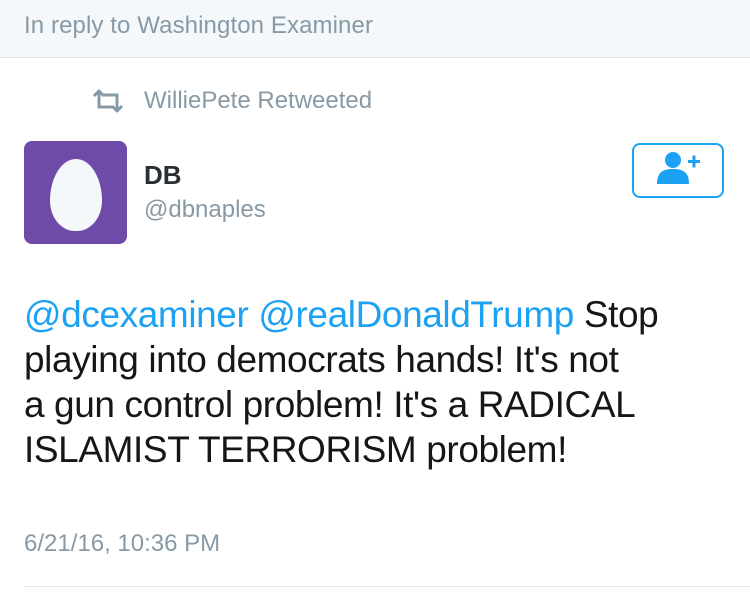 The height and width of the screenshot is (593, 750). I want to click on tweet-text-line: Stop, so click(616, 314).